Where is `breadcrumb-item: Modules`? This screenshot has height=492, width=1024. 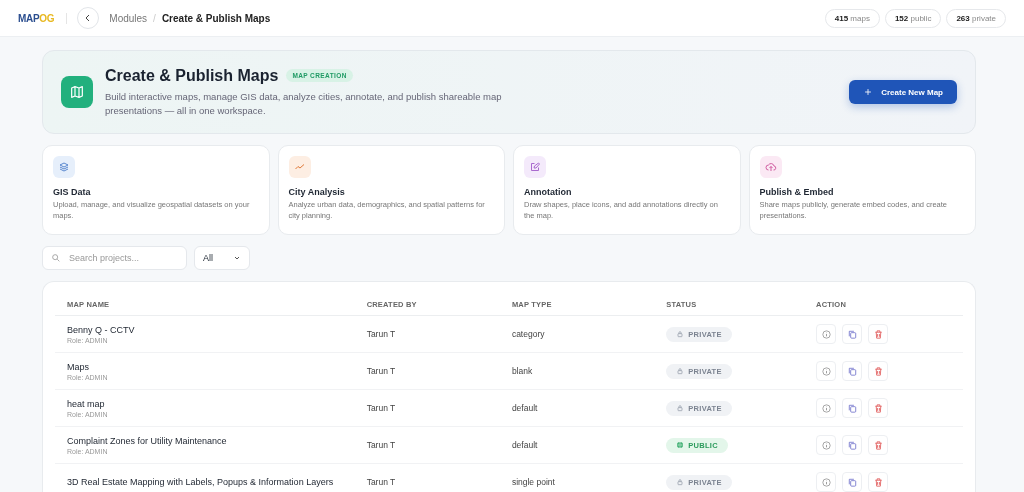
breadcrumb-item: Modules is located at coordinates (128, 18).